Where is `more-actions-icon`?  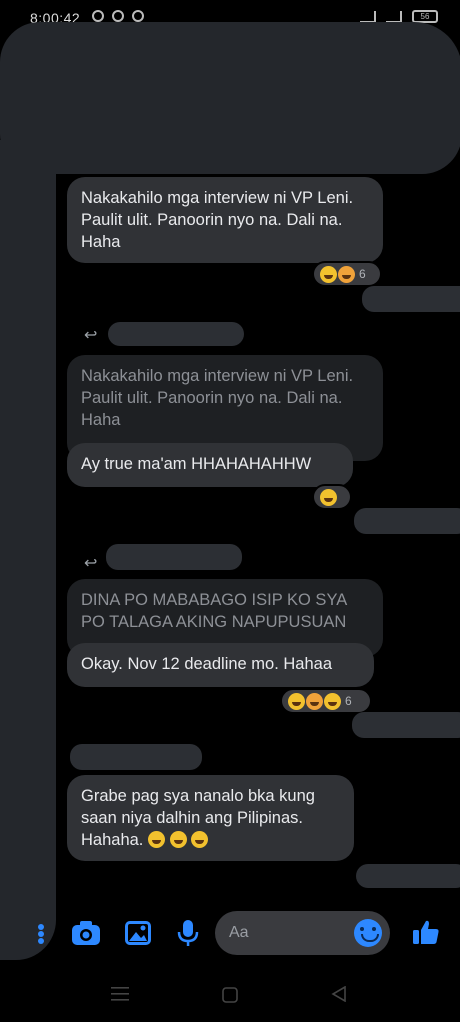 more-actions-icon is located at coordinates (41, 934).